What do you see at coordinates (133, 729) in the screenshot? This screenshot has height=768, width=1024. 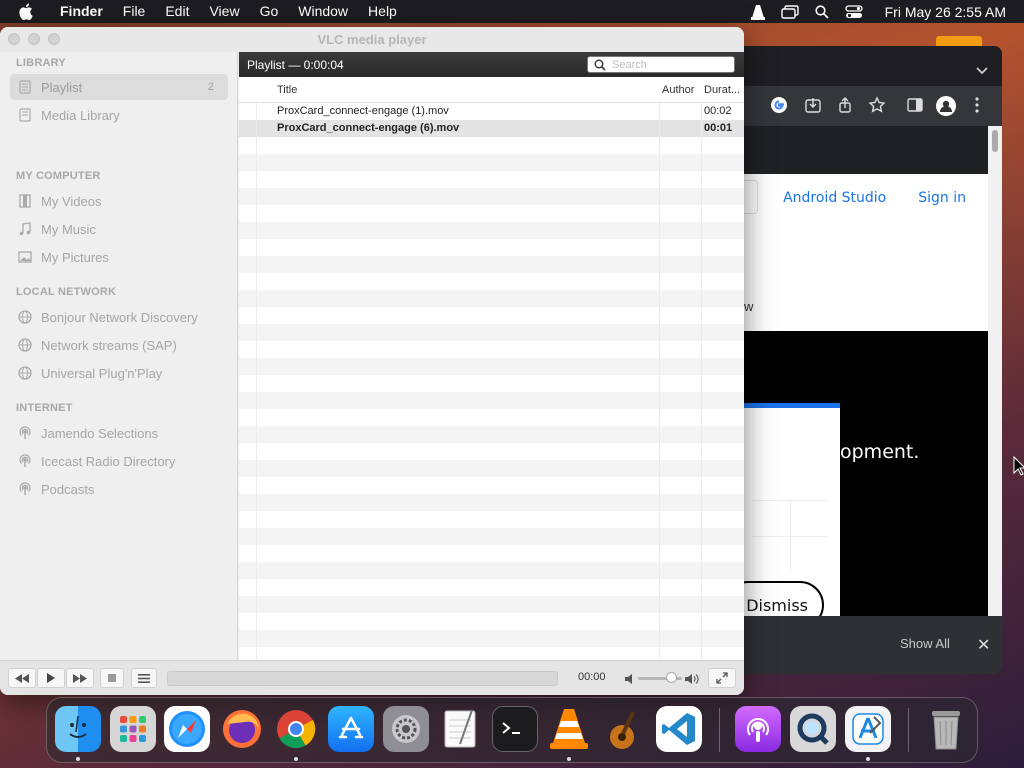 I see `dock-launchpad-icon` at bounding box center [133, 729].